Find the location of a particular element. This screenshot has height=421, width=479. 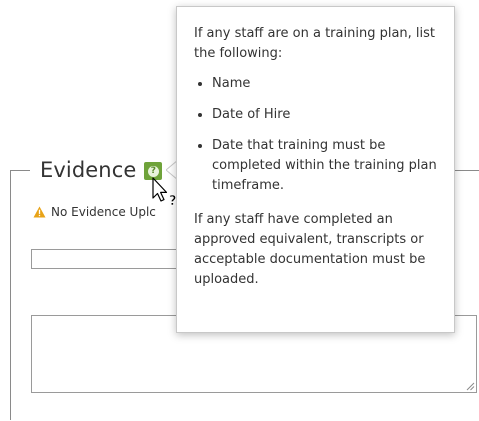

fieldset-border-top-left is located at coordinates (20, 170).